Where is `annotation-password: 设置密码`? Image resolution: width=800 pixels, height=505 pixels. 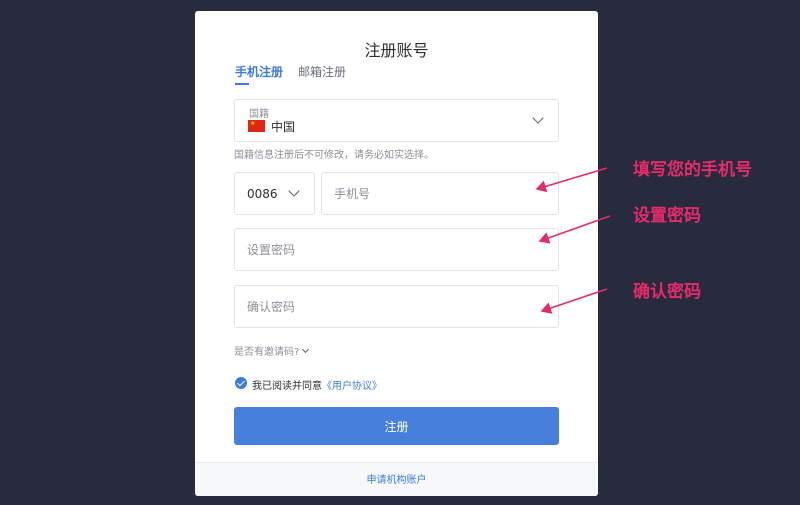 annotation-password: 设置密码 is located at coordinates (667, 216).